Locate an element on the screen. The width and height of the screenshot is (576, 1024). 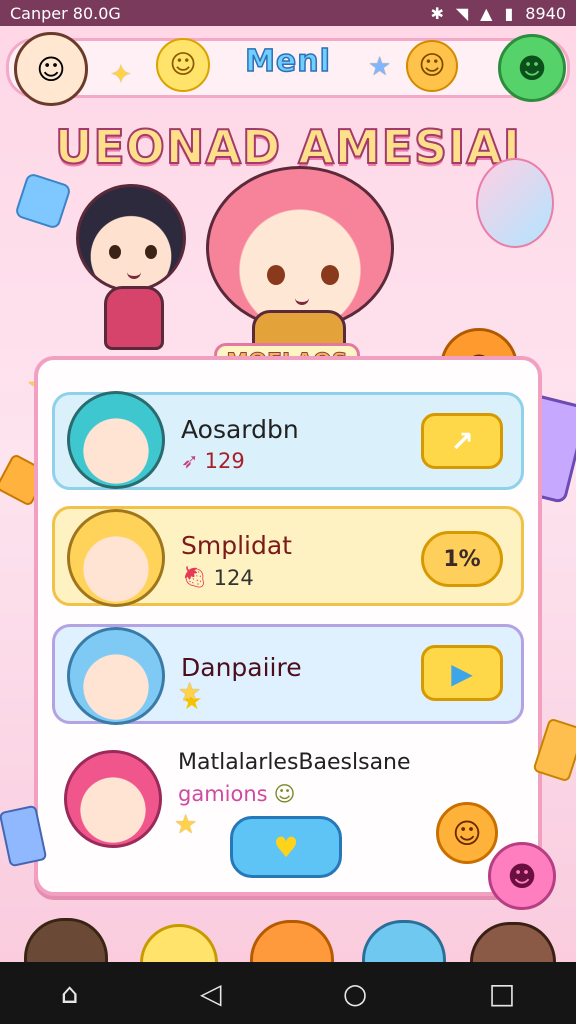
status-bar: Canper 80.0G ✱ ◥ ▲ ▮ 8940 is located at coordinates (288, 13).